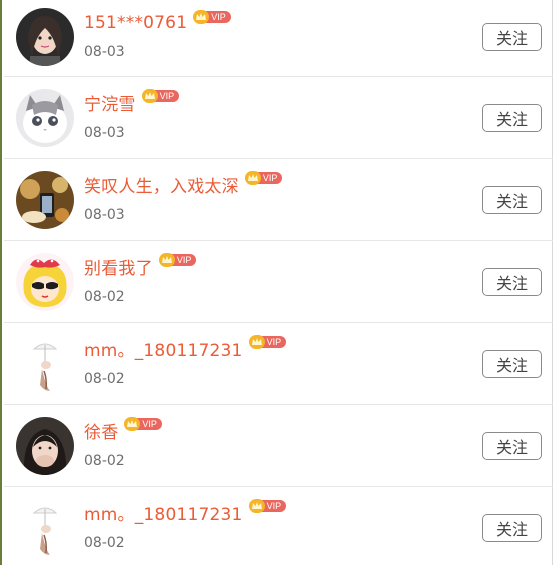 The height and width of the screenshot is (569, 553). I want to click on name-line: 宁浣雪 VIP, so click(132, 102).